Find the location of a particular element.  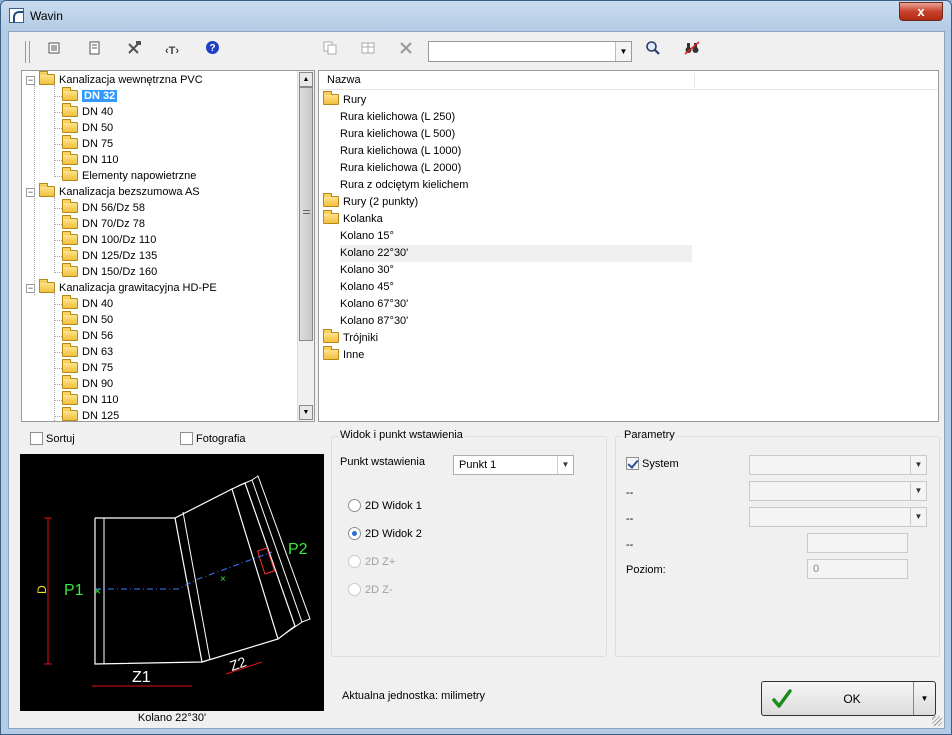

radio-label: 2D Z+ is located at coordinates (380, 562).